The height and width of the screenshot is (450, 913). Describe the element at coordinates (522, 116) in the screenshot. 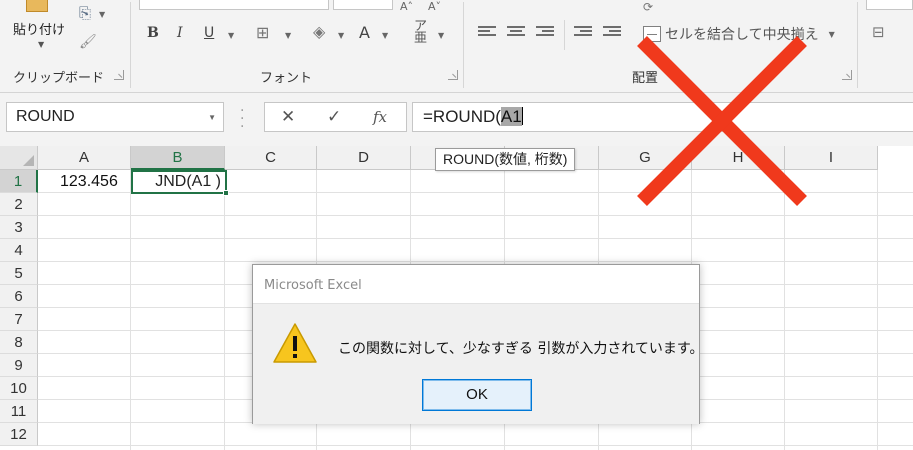

I see `text-caret` at that location.